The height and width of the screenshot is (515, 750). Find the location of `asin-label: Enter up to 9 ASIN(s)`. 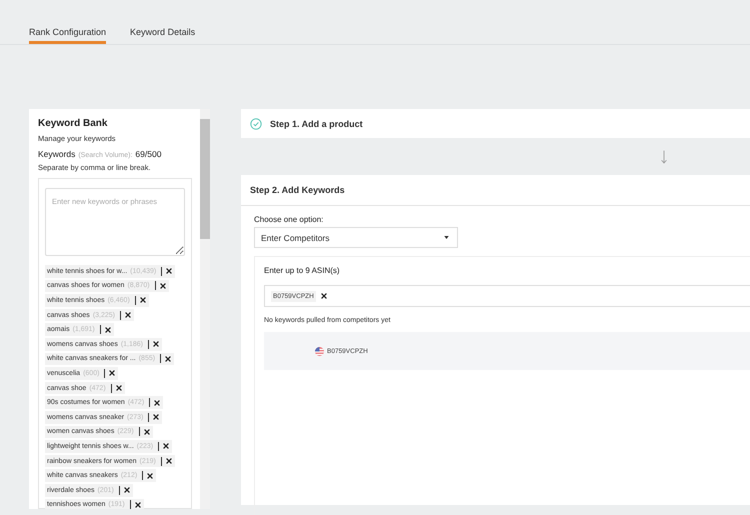

asin-label: Enter up to 9 ASIN(s) is located at coordinates (302, 270).